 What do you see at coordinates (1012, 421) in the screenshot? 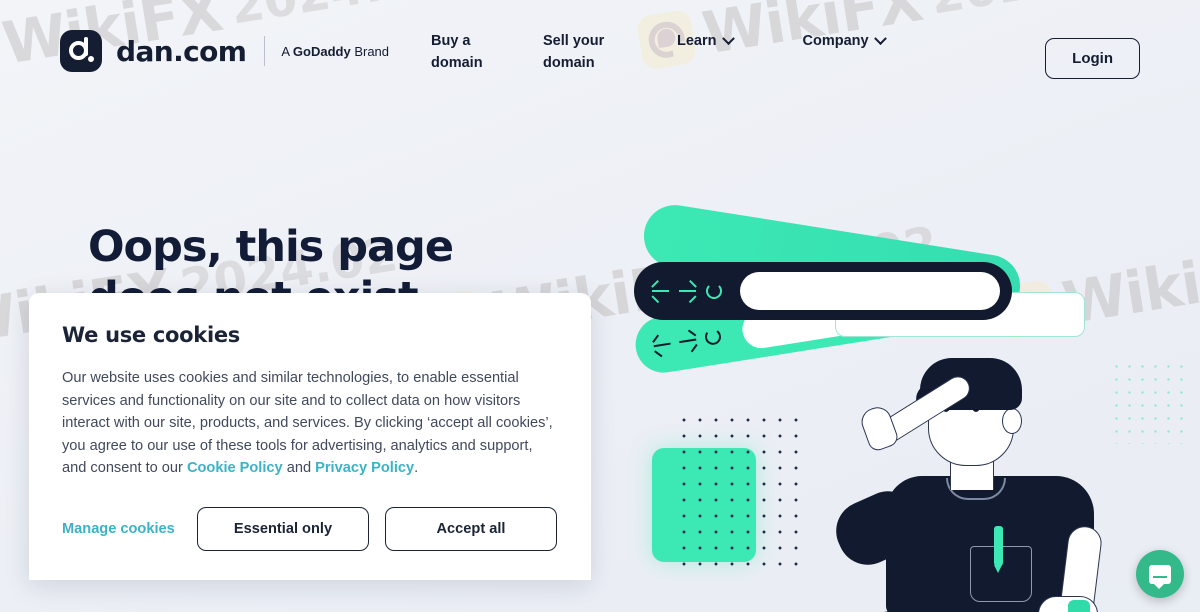
I see `person-ear` at bounding box center [1012, 421].